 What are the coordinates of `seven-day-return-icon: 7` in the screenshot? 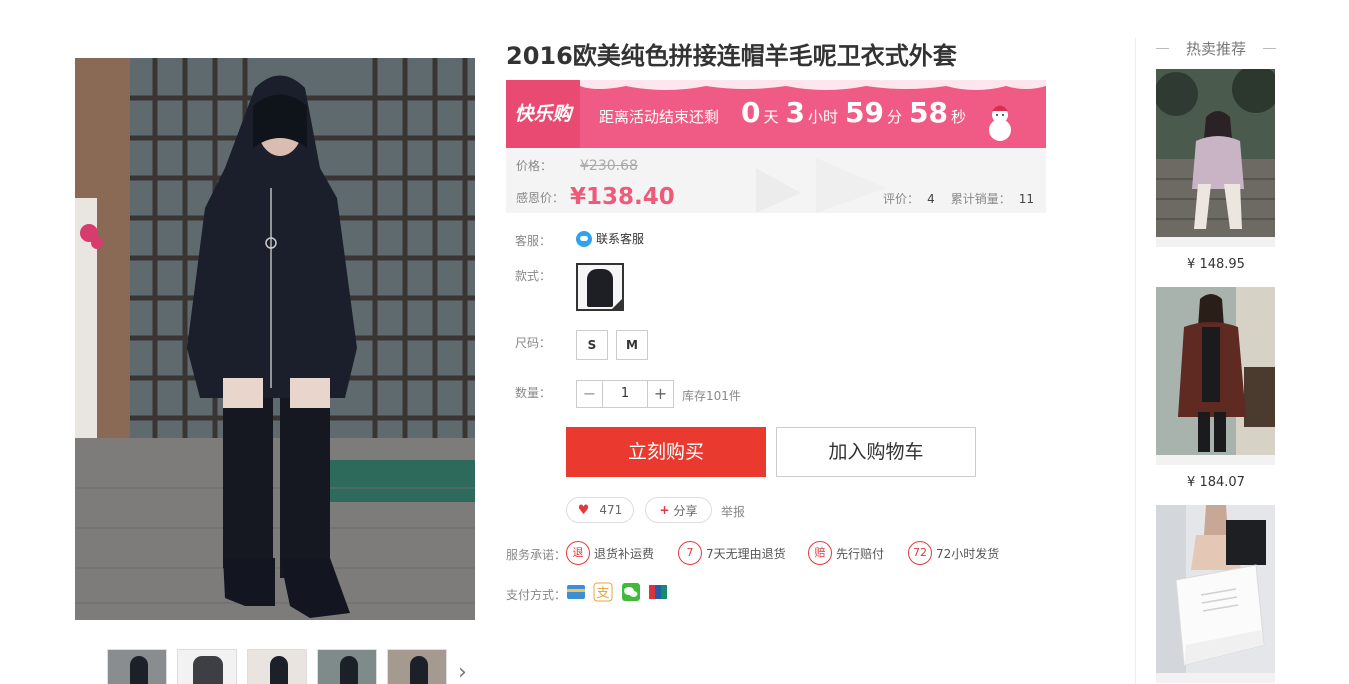 It's located at (690, 553).